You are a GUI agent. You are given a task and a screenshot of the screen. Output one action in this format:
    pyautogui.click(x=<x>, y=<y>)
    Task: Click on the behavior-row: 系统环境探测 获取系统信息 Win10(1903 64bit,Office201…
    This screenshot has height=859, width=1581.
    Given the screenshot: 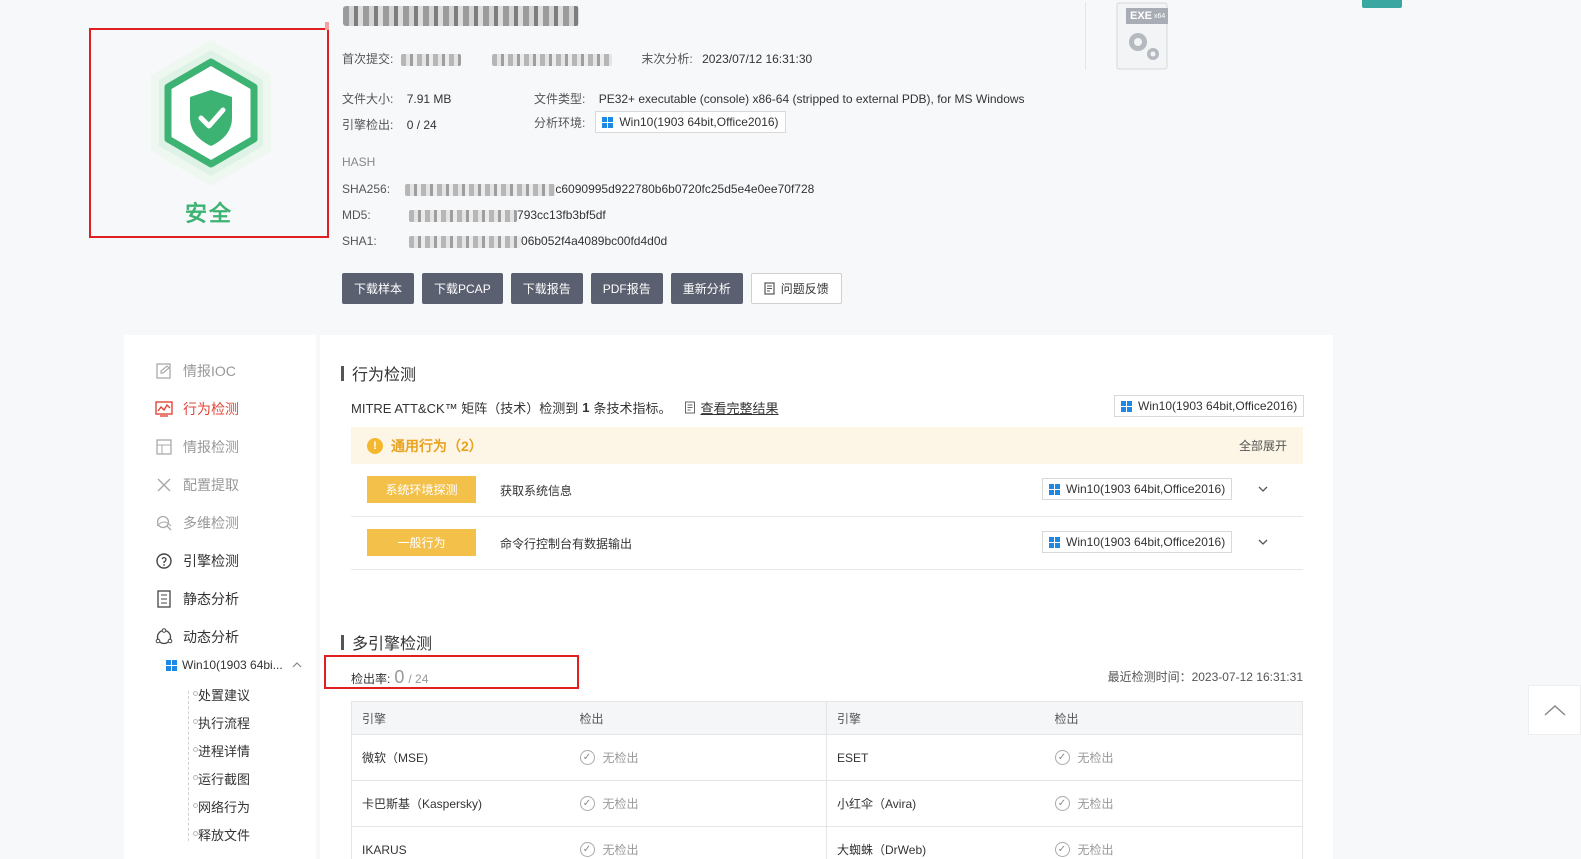 What is the action you would take?
    pyautogui.click(x=827, y=490)
    